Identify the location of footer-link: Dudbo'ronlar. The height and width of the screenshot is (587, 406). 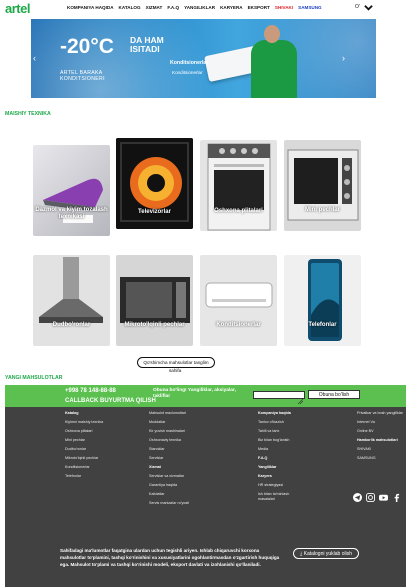
(100, 449).